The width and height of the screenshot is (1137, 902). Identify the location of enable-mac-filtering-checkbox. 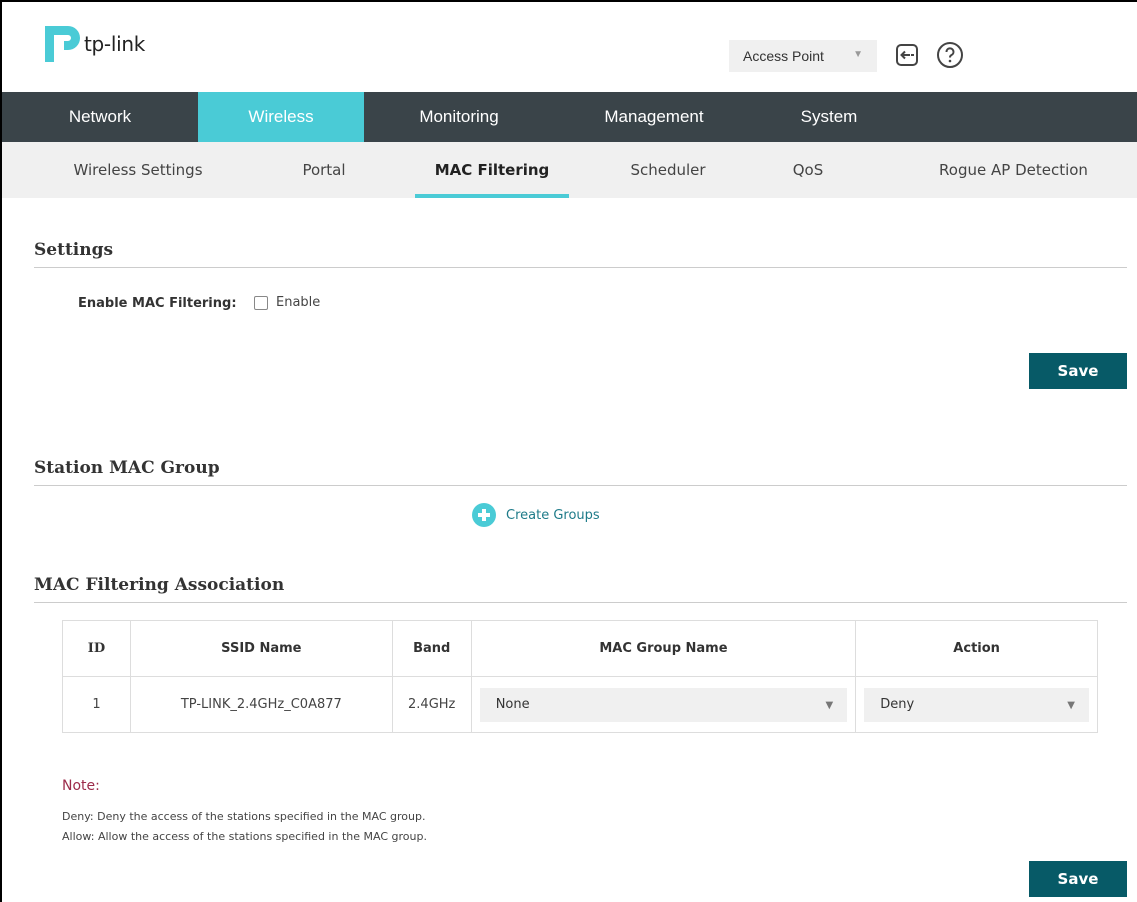
(261, 303).